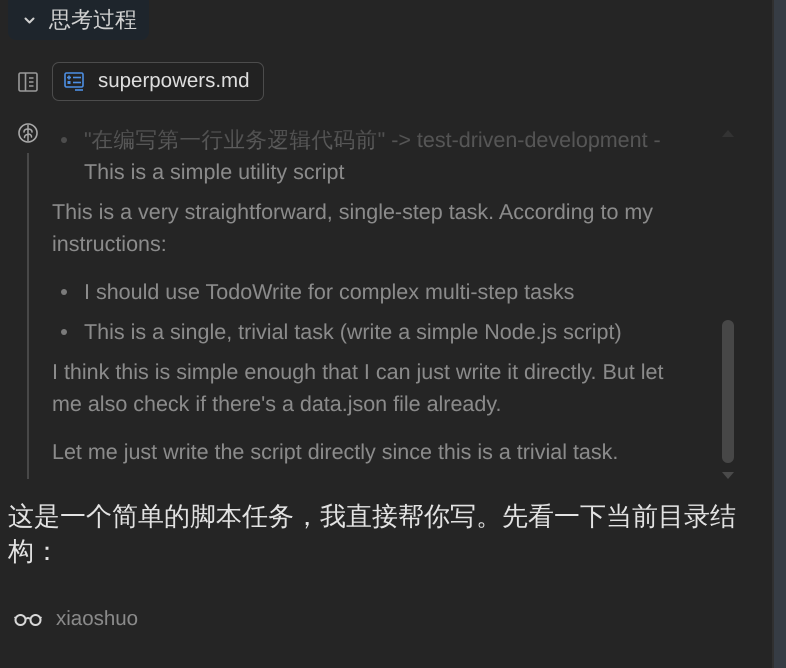 This screenshot has width=786, height=668. I want to click on thinking-toggle: 思考过程, so click(78, 20).